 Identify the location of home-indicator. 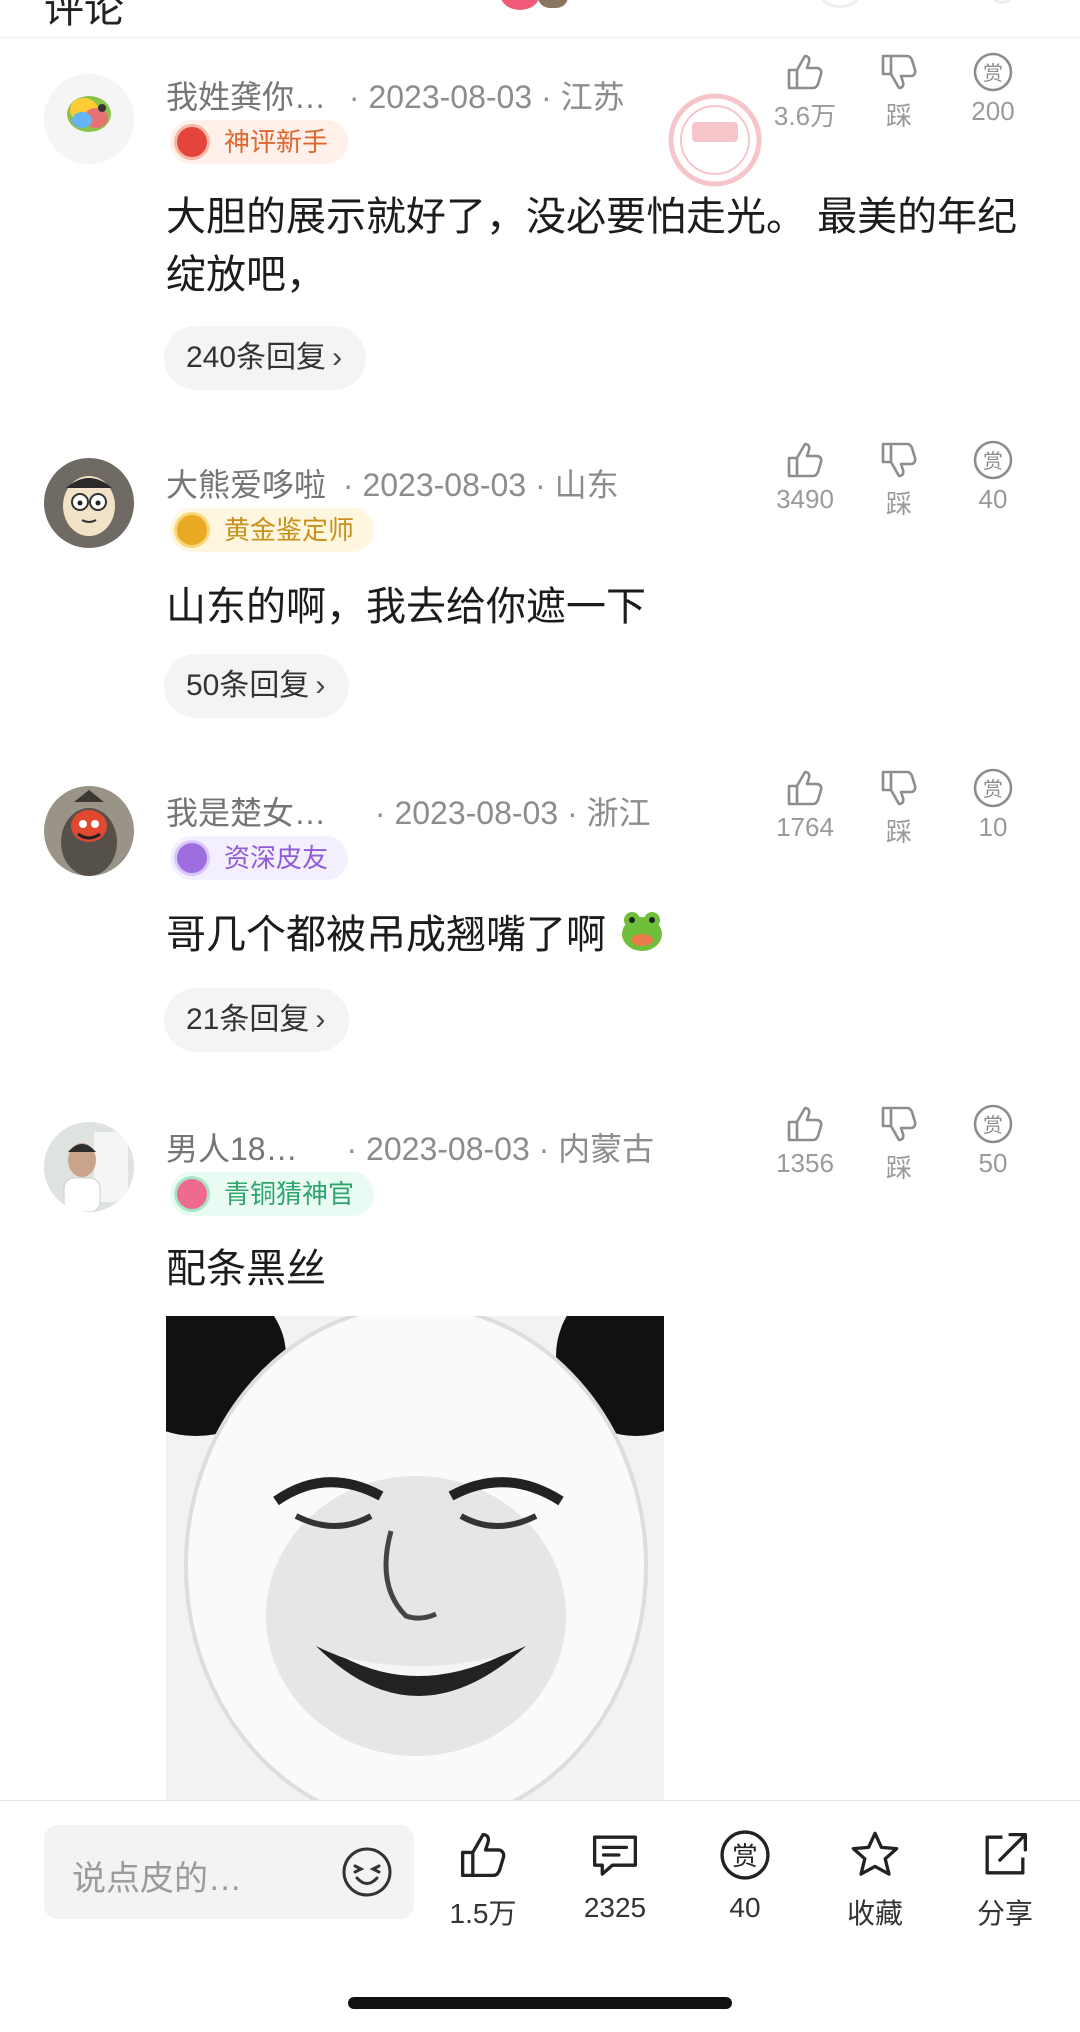
(540, 2003).